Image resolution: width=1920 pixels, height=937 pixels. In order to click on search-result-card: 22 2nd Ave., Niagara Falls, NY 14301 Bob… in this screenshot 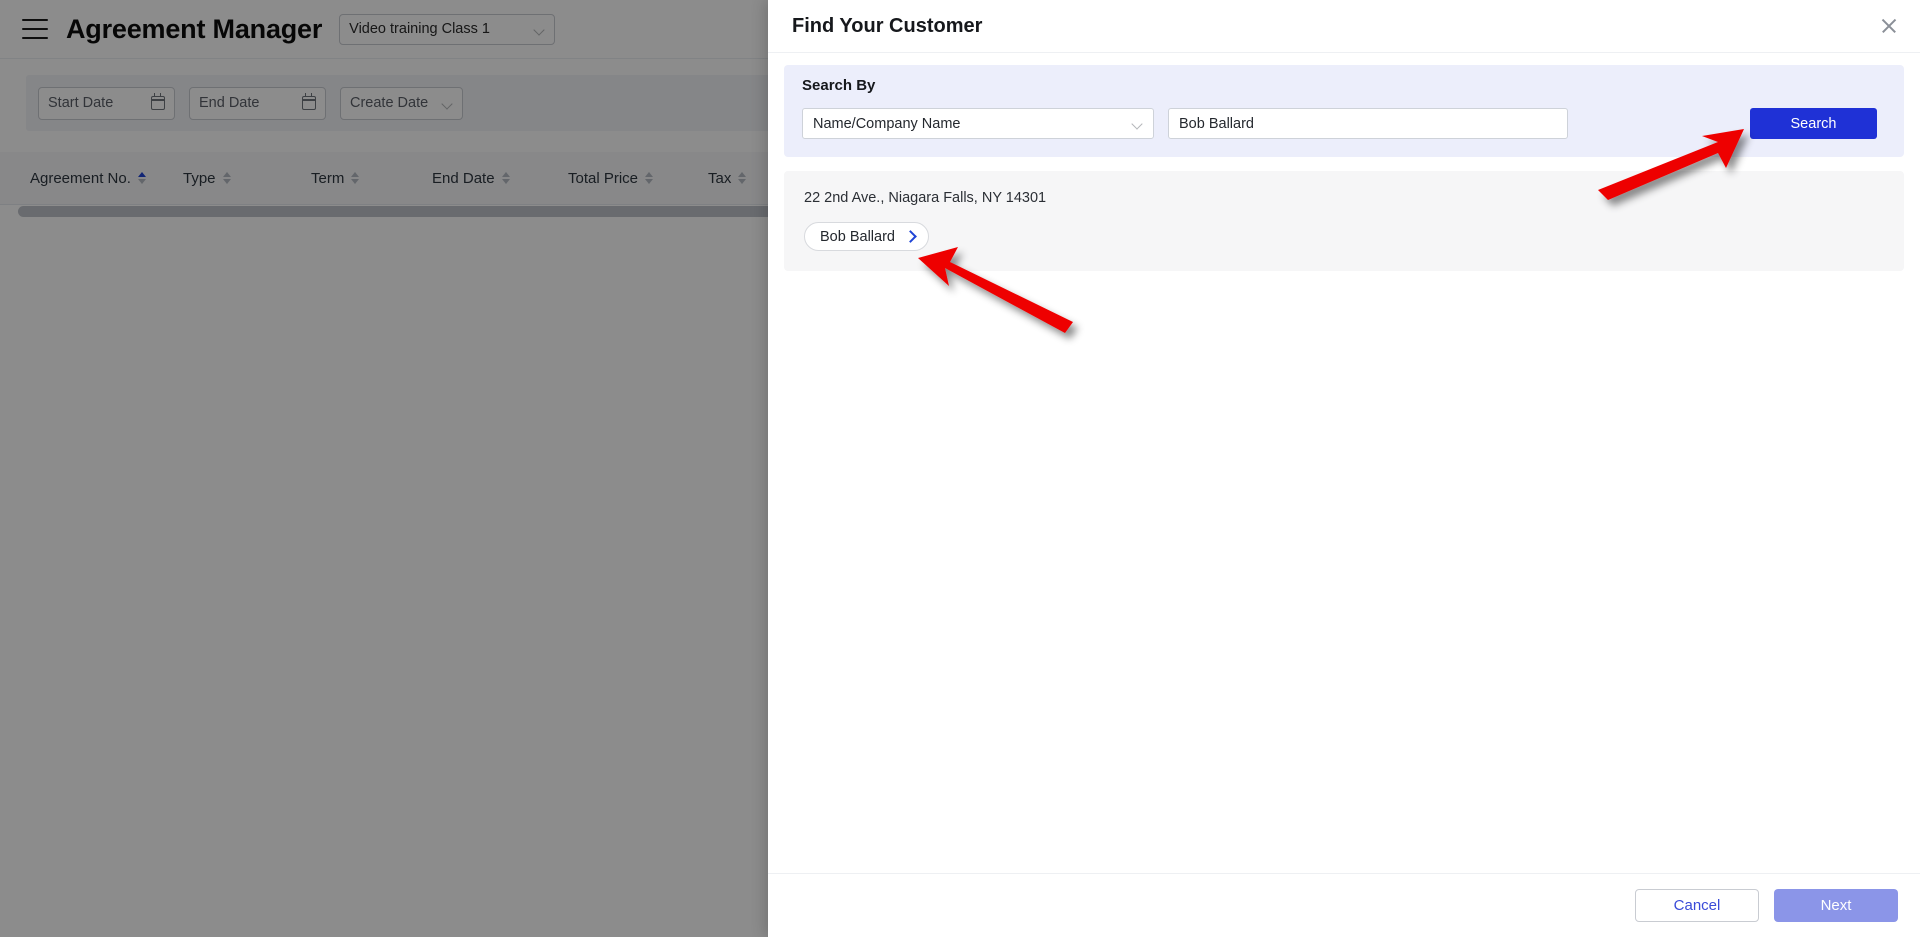, I will do `click(1344, 221)`.